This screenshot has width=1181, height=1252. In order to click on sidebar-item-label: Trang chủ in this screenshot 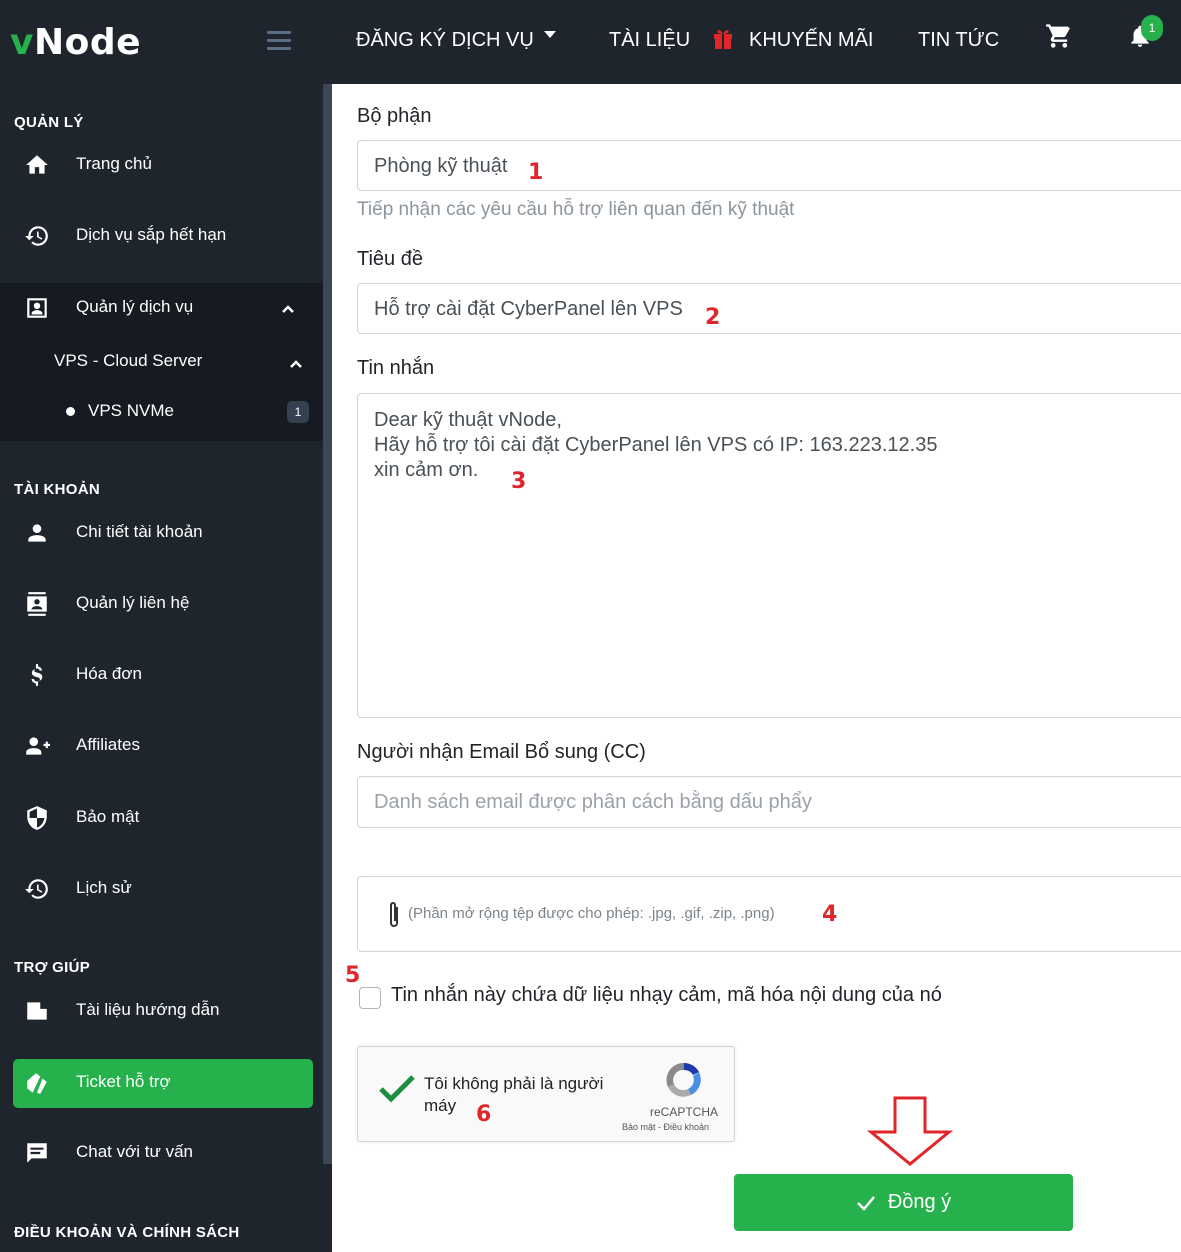, I will do `click(114, 163)`.